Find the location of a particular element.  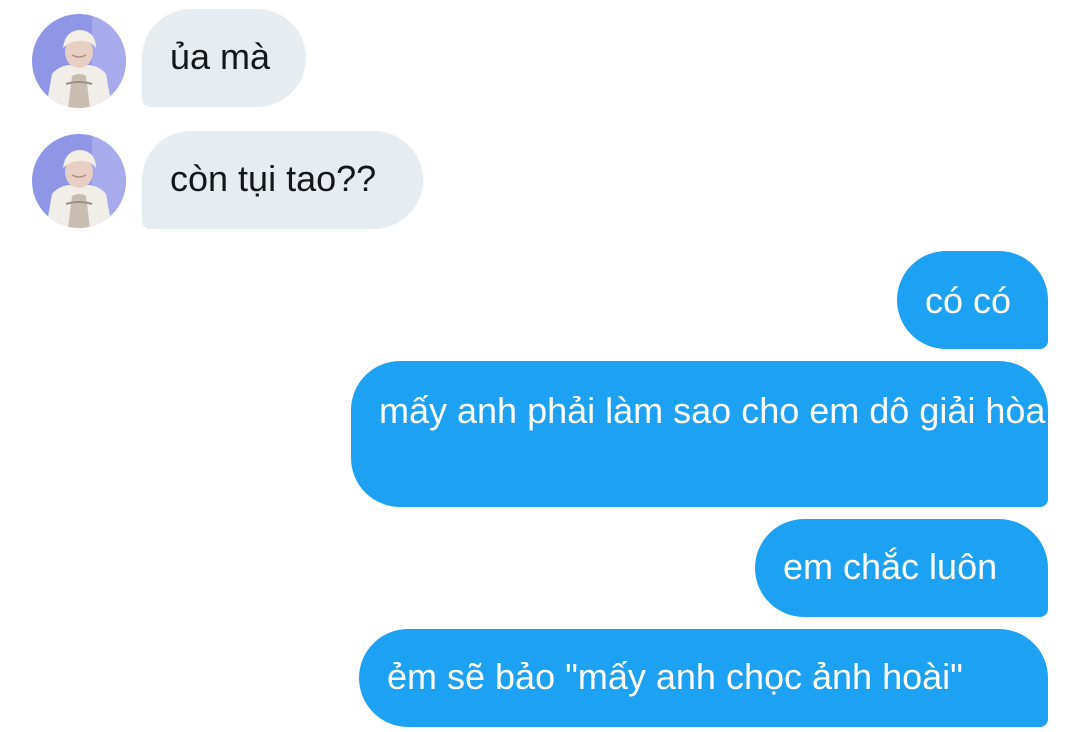

outgoing-message-bubble: có có is located at coordinates (972, 300).